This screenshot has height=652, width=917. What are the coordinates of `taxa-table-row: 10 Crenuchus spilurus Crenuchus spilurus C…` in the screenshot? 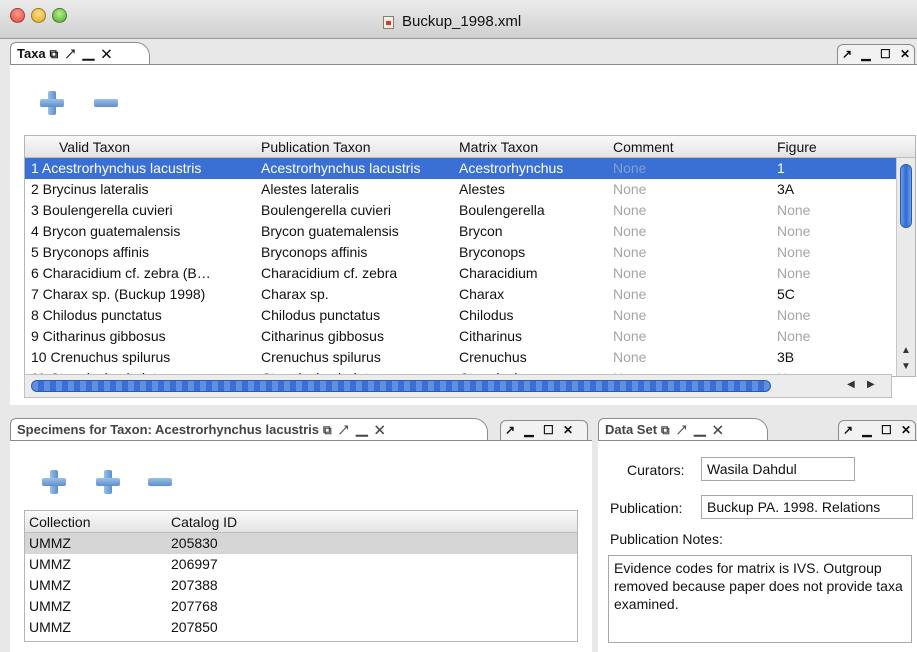 It's located at (470, 357).